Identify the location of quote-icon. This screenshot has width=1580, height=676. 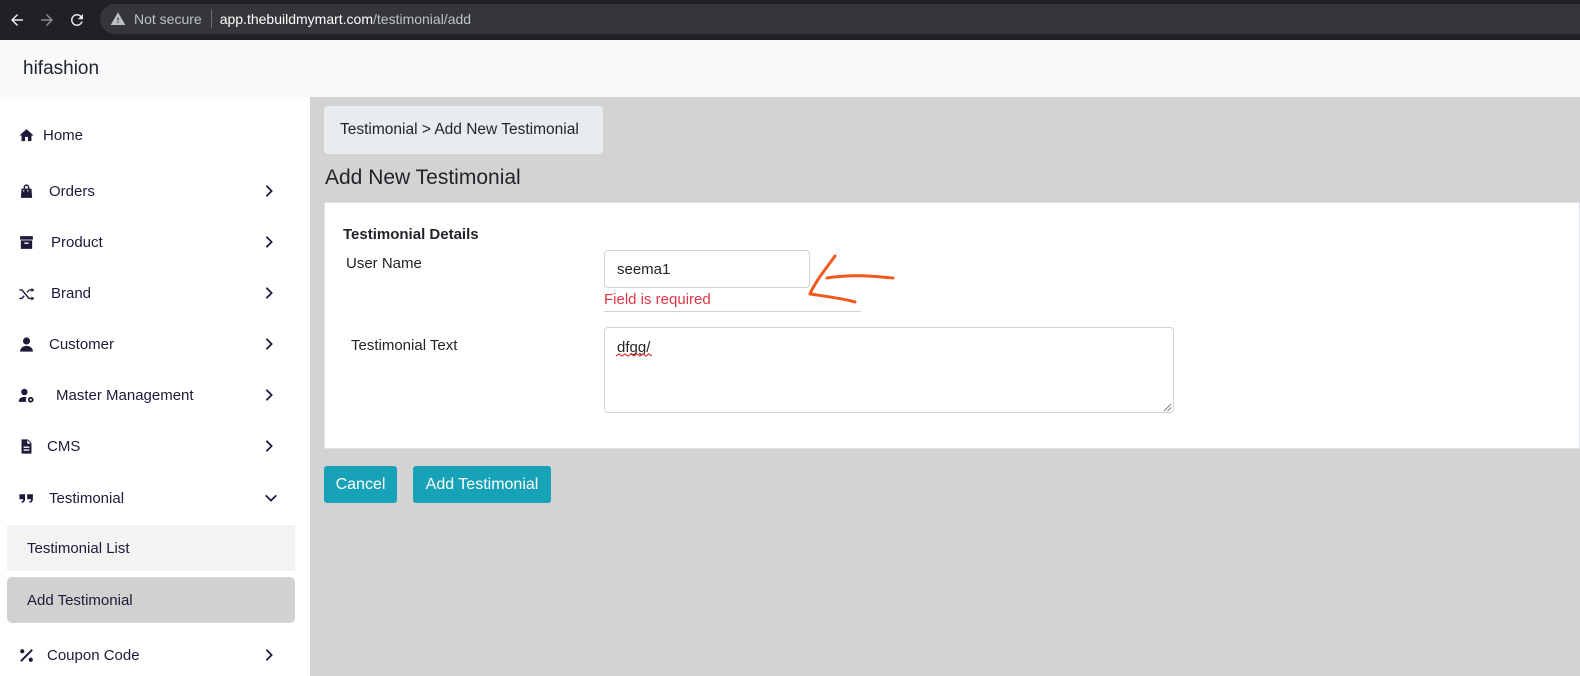
(26, 498).